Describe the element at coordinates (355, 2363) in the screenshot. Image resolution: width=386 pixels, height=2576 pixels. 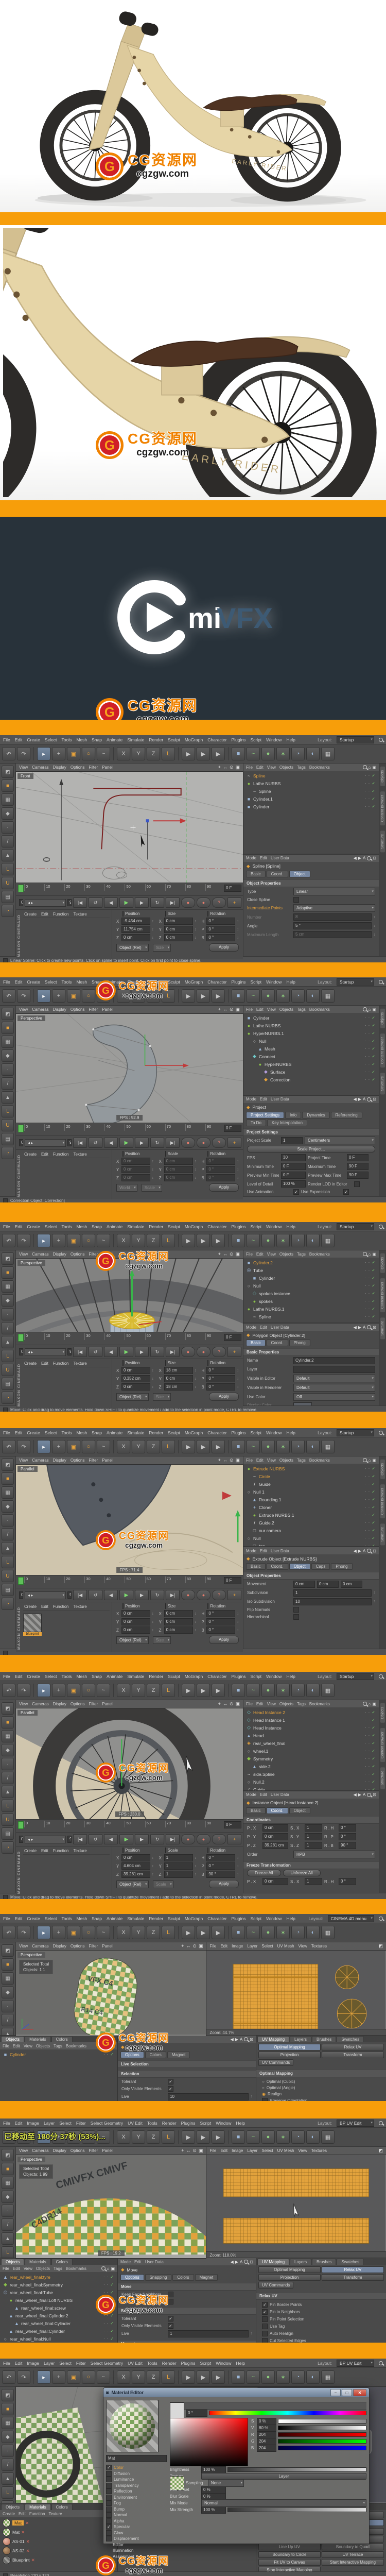
I see `layout-dropdown: BP UV Edit` at that location.